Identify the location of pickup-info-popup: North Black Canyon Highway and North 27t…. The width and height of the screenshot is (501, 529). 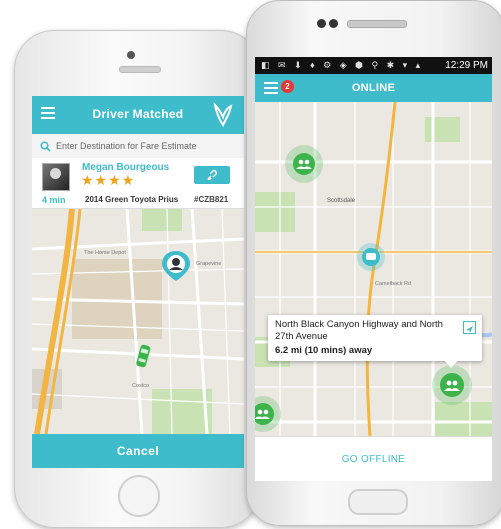
(375, 341).